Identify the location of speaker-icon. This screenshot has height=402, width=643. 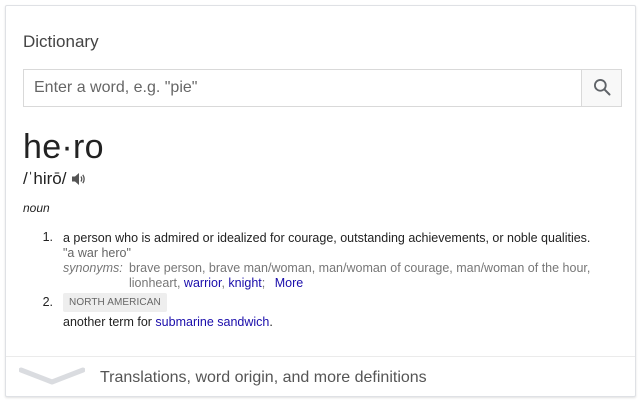
(79, 179).